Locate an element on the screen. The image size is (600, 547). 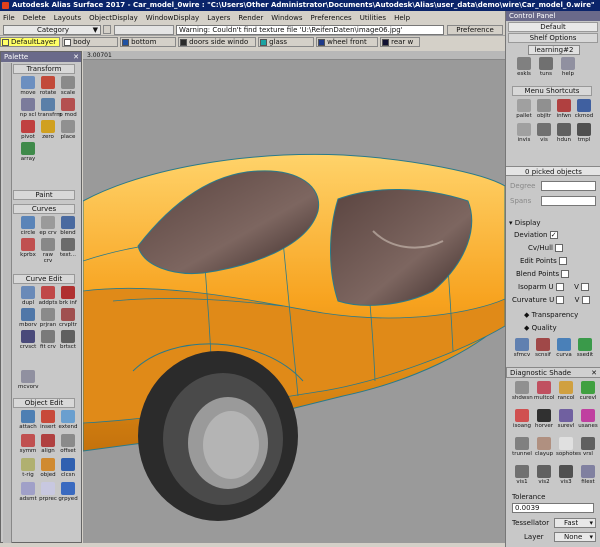
display-section-header: ▾ Display is located at coordinates (553, 223).